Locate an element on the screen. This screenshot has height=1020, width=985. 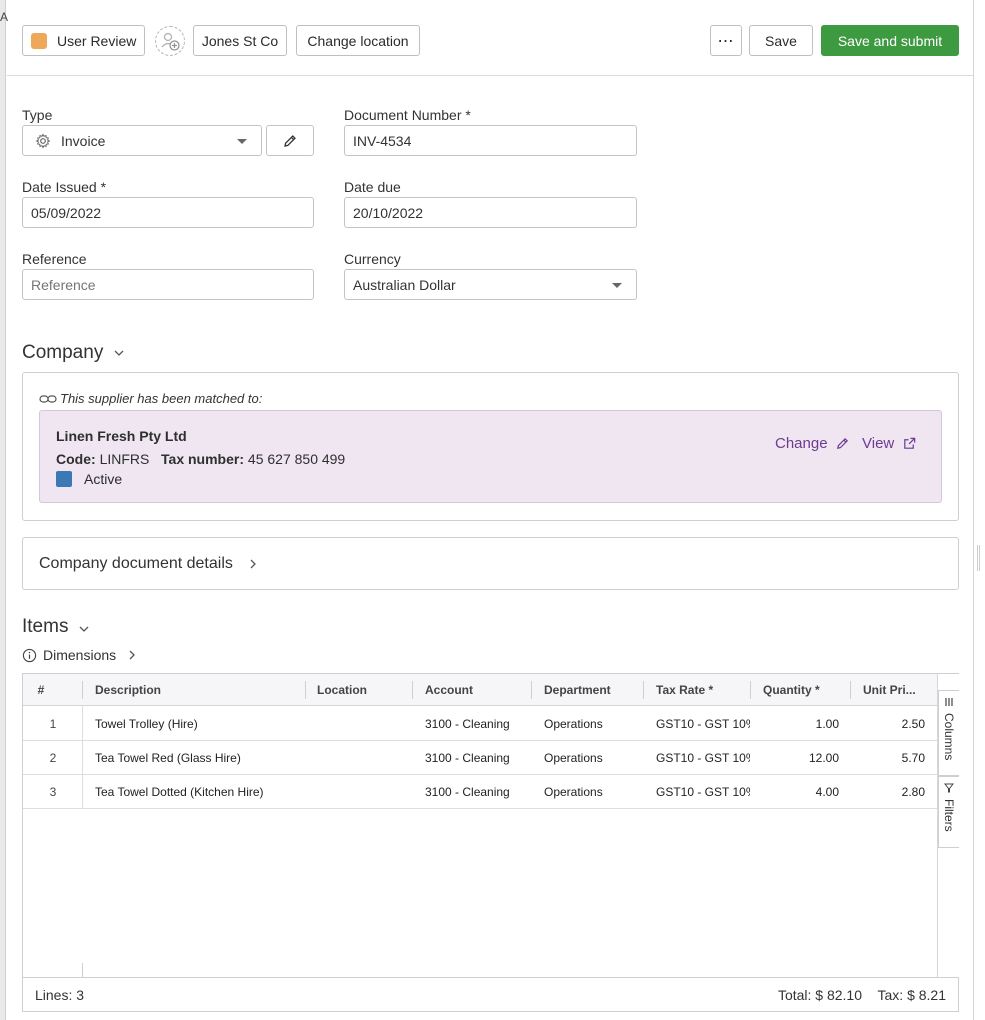
row-unit-price: 2.50 is located at coordinates (894, 724).